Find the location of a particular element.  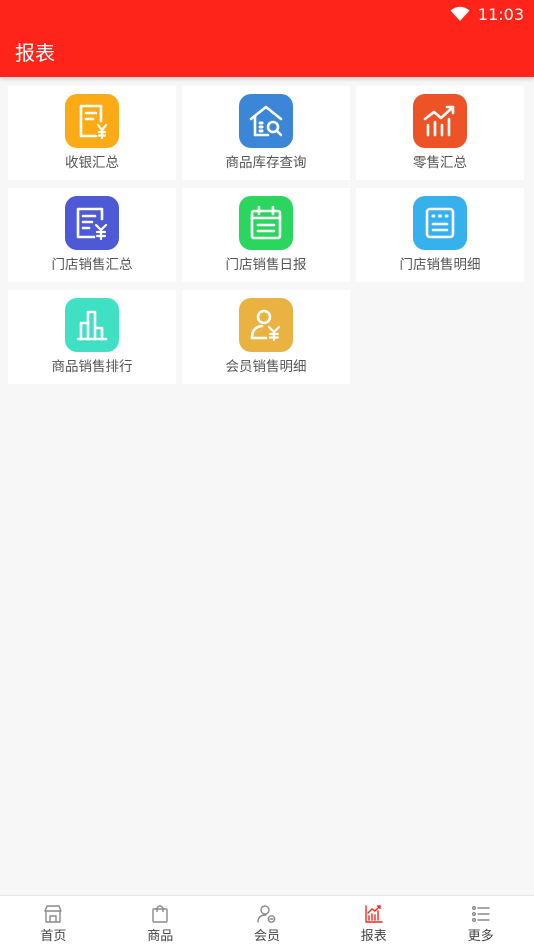

nav-members: 会员 is located at coordinates (267, 922).